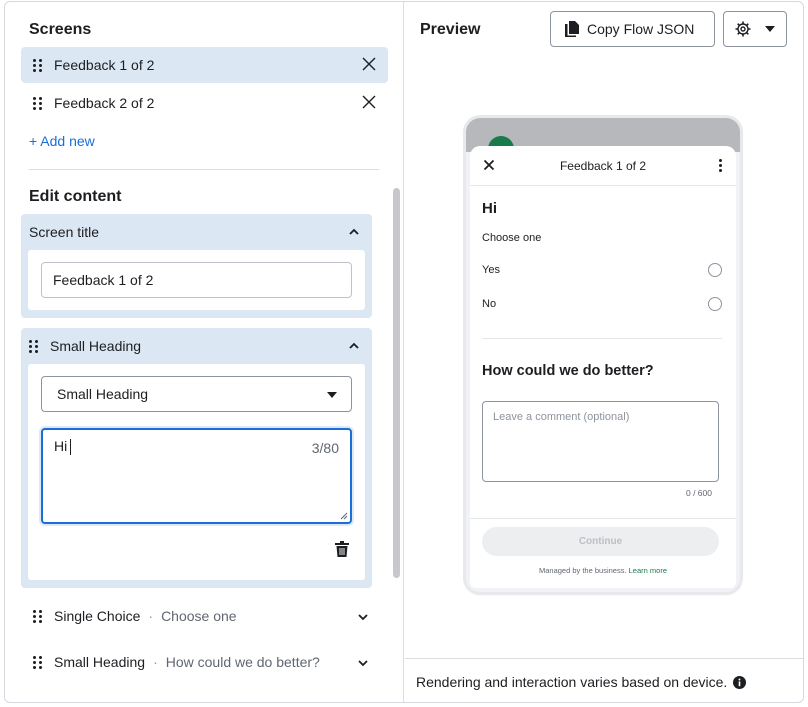 The image size is (808, 707). Describe the element at coordinates (699, 493) in the screenshot. I see `comment-counter: 0 / 600` at that location.